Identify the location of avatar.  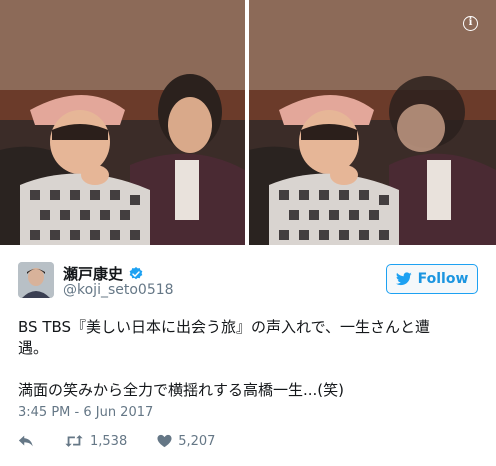
(36, 280).